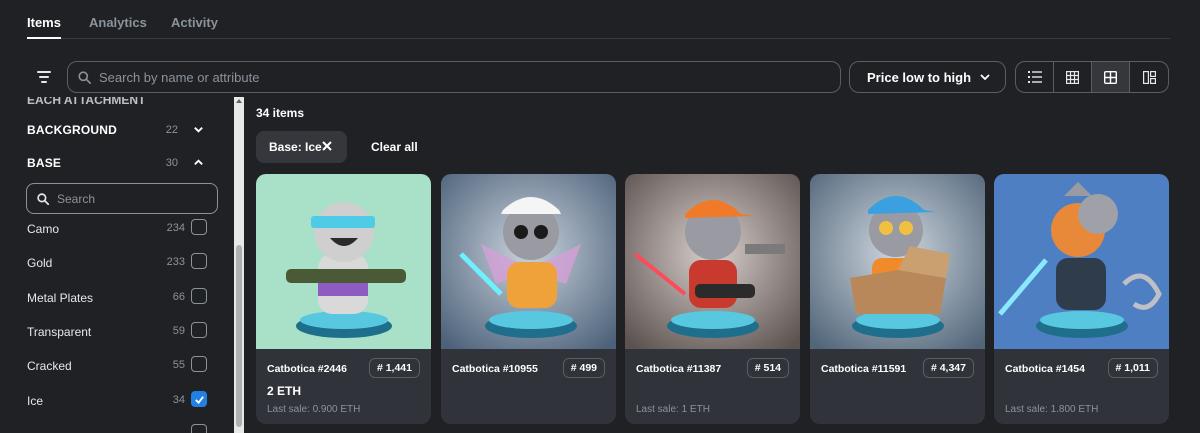 This screenshot has height=433, width=1200. I want to click on card-title: Catbotica #2446, so click(307, 369).